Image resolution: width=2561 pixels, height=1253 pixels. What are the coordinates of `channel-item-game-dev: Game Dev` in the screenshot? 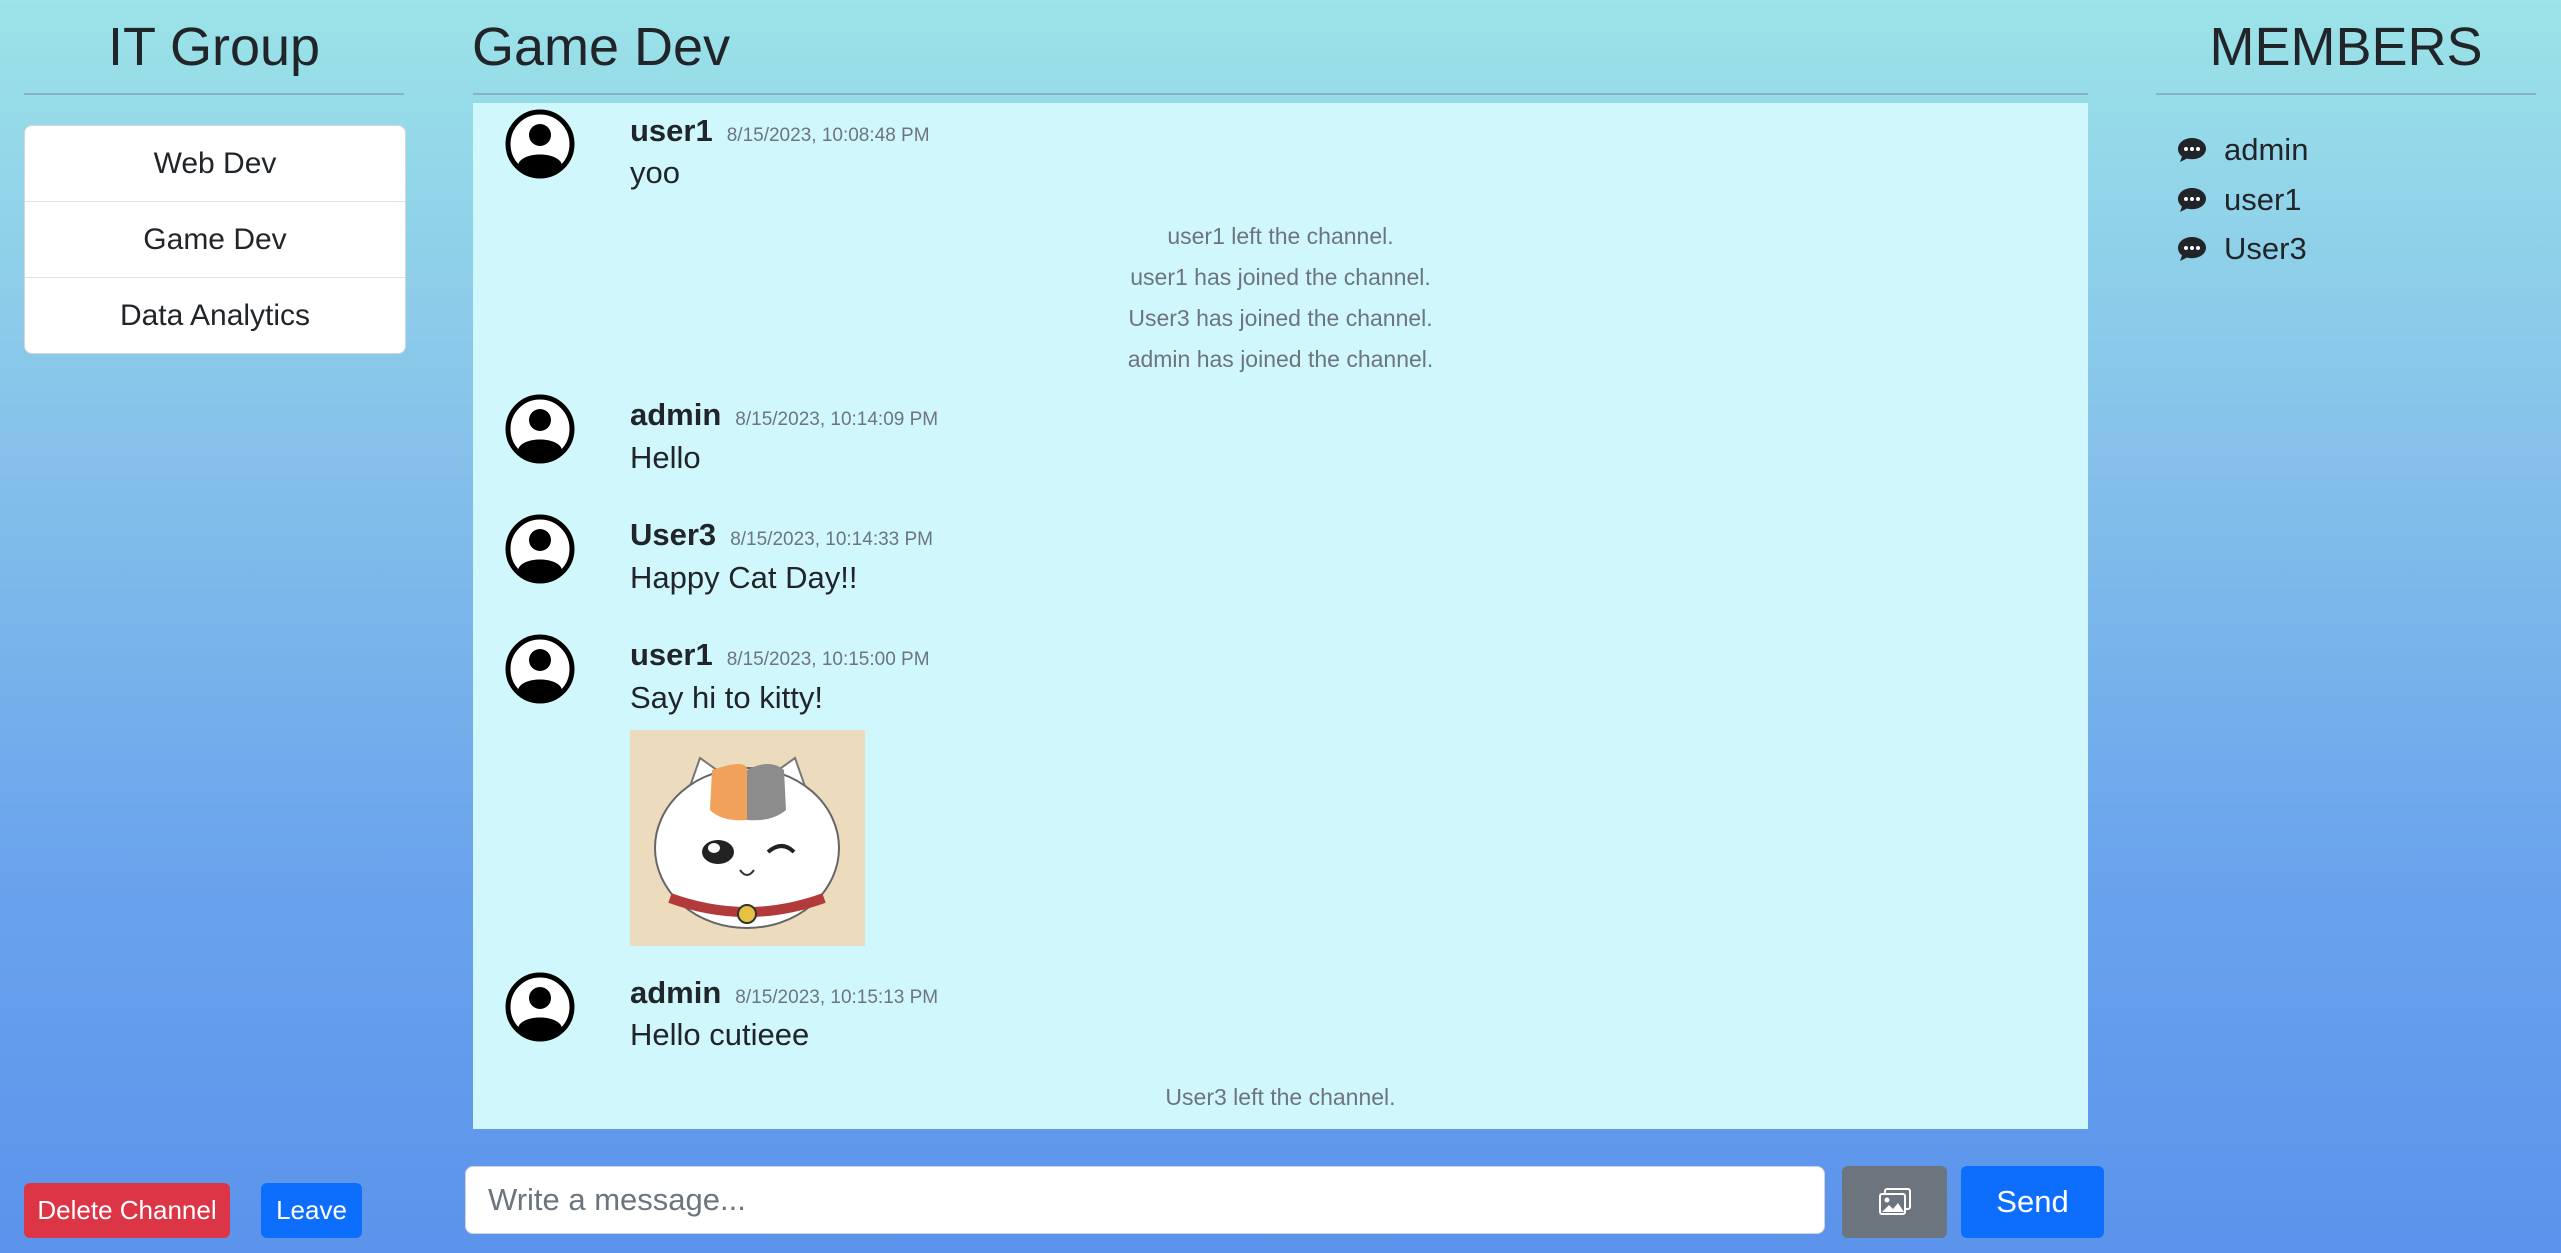 It's located at (215, 240).